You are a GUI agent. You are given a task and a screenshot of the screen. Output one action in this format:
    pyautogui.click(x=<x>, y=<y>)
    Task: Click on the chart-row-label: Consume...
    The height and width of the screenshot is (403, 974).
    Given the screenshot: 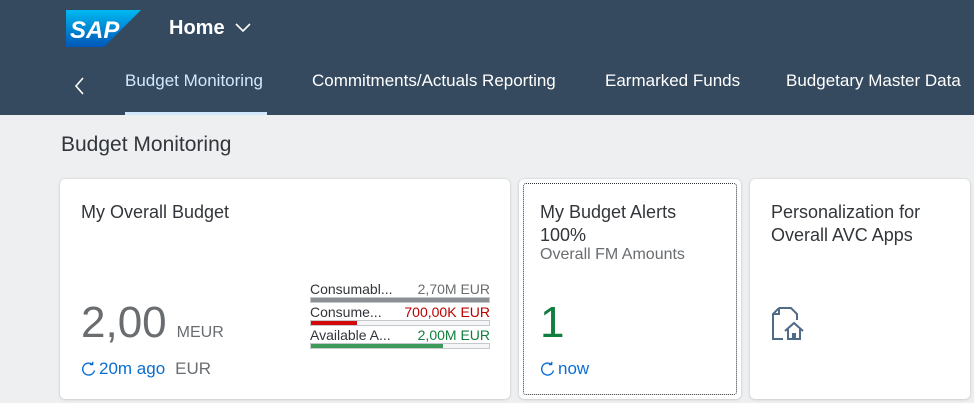 What is the action you would take?
    pyautogui.click(x=346, y=312)
    